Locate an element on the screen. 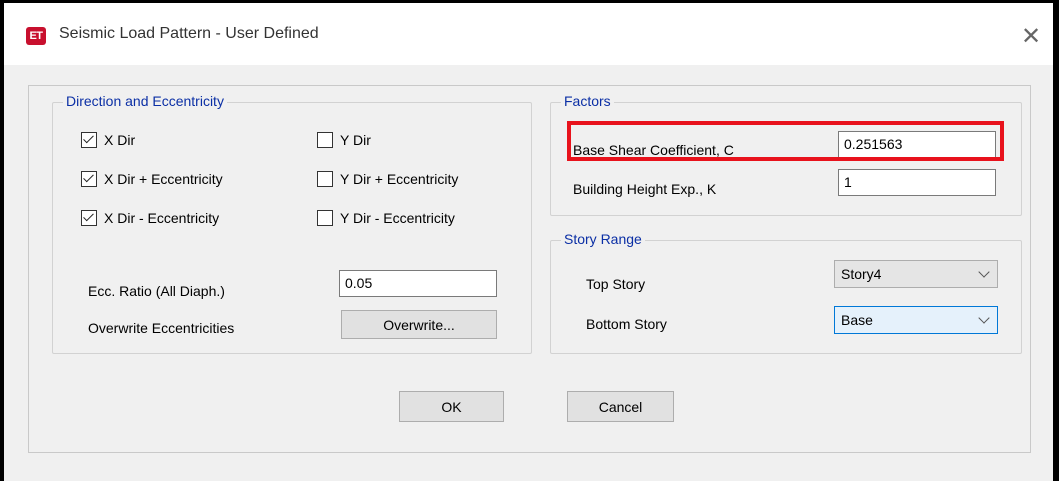 Image resolution: width=1059 pixels, height=481 pixels. ecc-ratio-label: Ecc. Ratio (All Diaph.) is located at coordinates (156, 291).